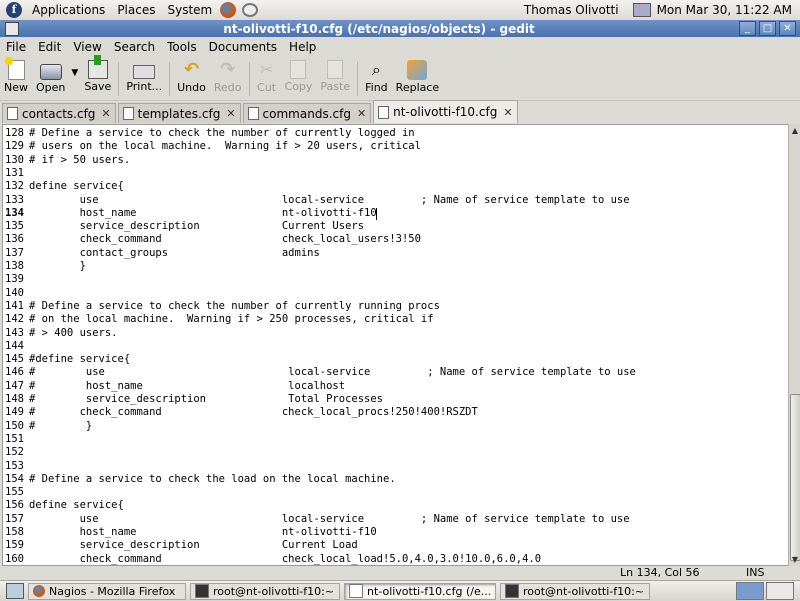  I want to click on open-button: Open, so click(50, 78).